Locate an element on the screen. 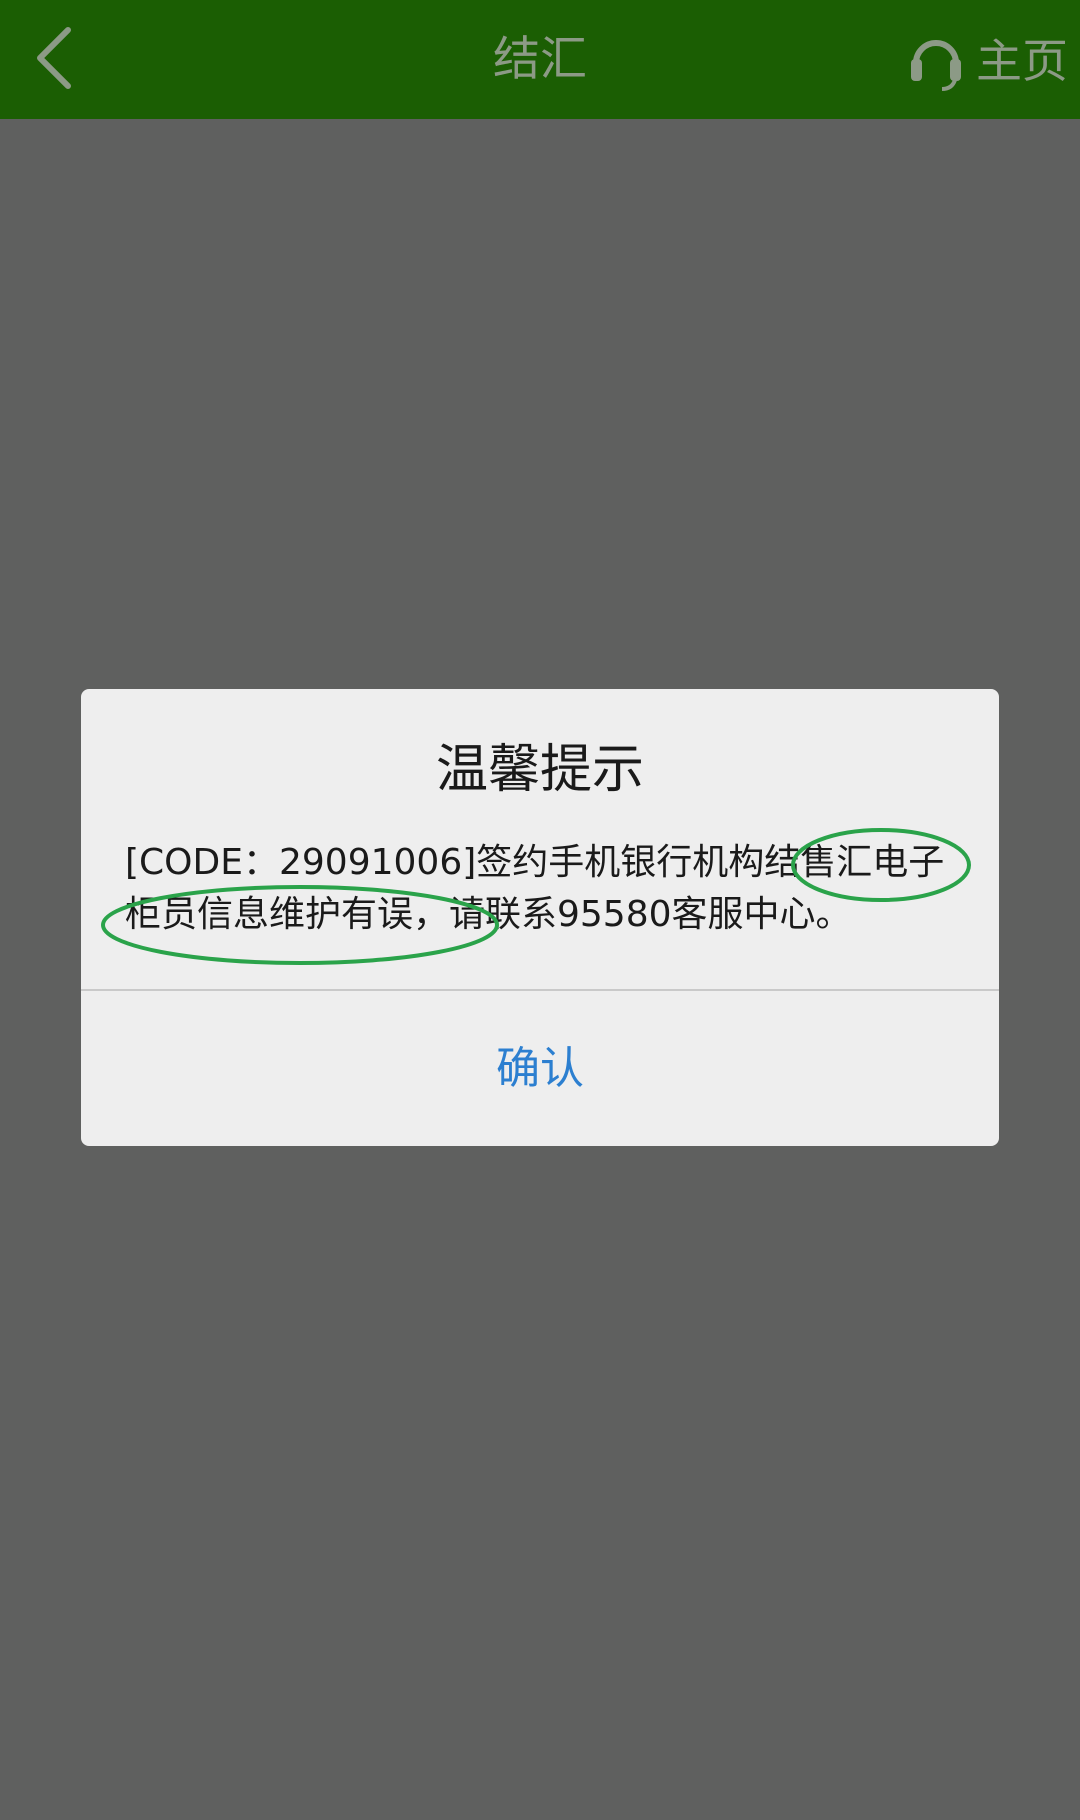 The height and width of the screenshot is (1820, 1080). back-button is located at coordinates (62, 58).